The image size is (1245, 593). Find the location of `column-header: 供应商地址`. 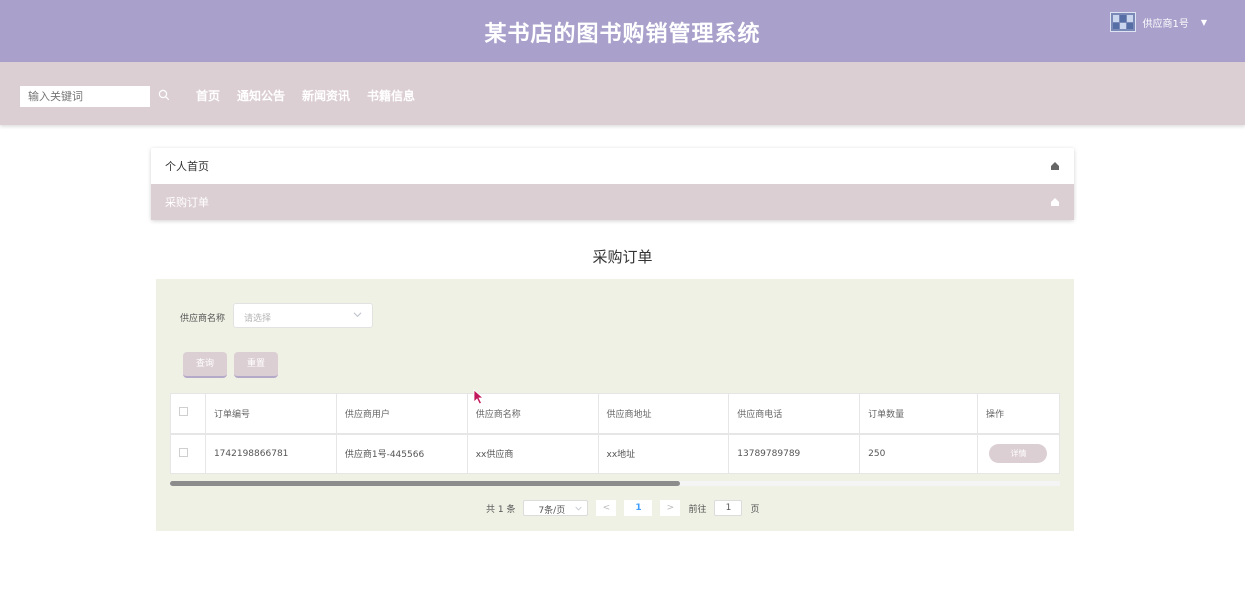

column-header: 供应商地址 is located at coordinates (663, 414).